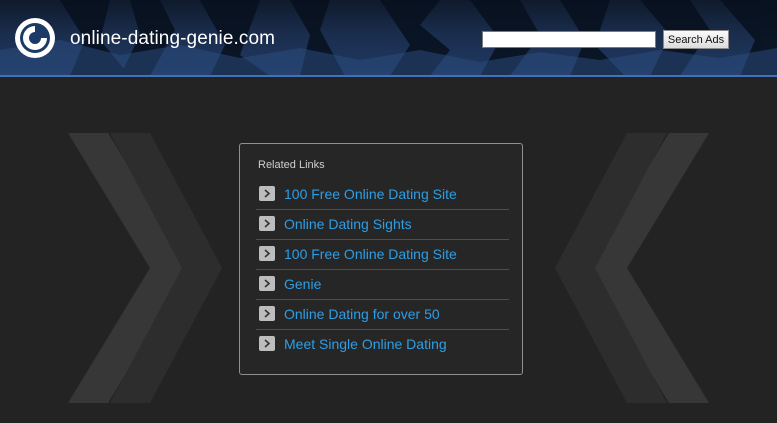  What do you see at coordinates (291, 165) in the screenshot?
I see `related-links-title: Related Links` at bounding box center [291, 165].